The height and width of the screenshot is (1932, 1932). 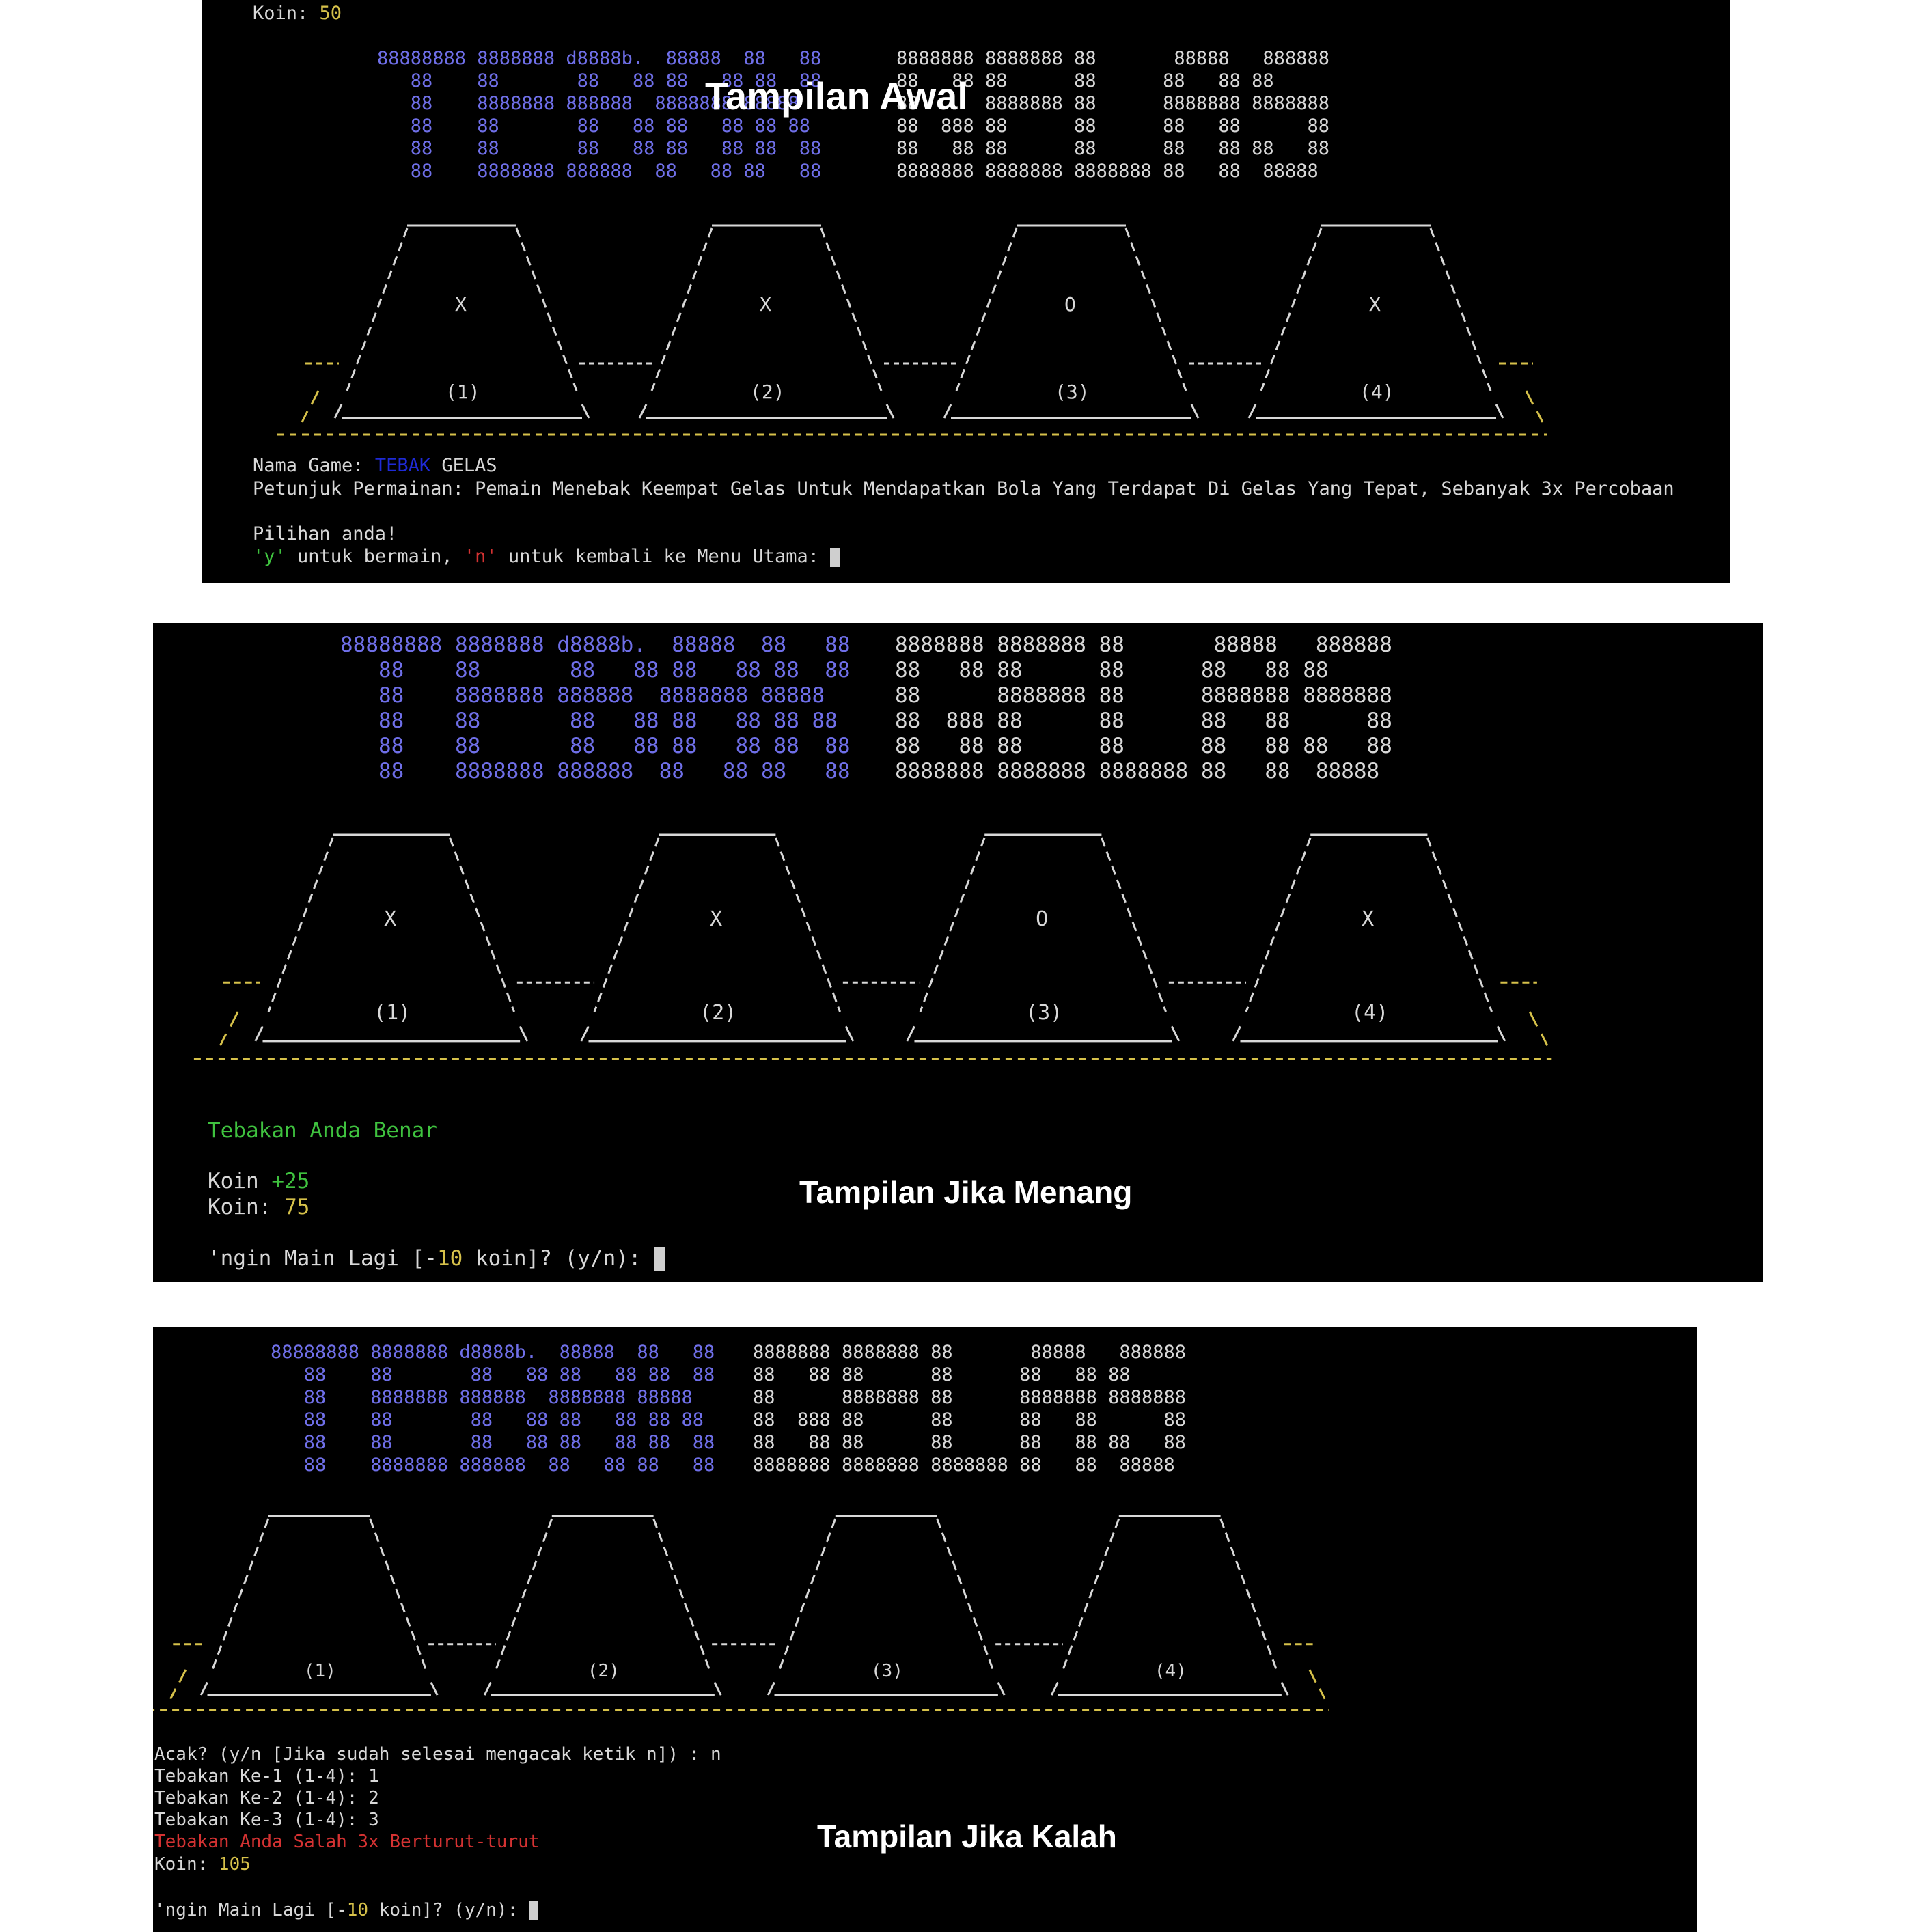 I want to click on y-key: 'y', so click(x=269, y=556).